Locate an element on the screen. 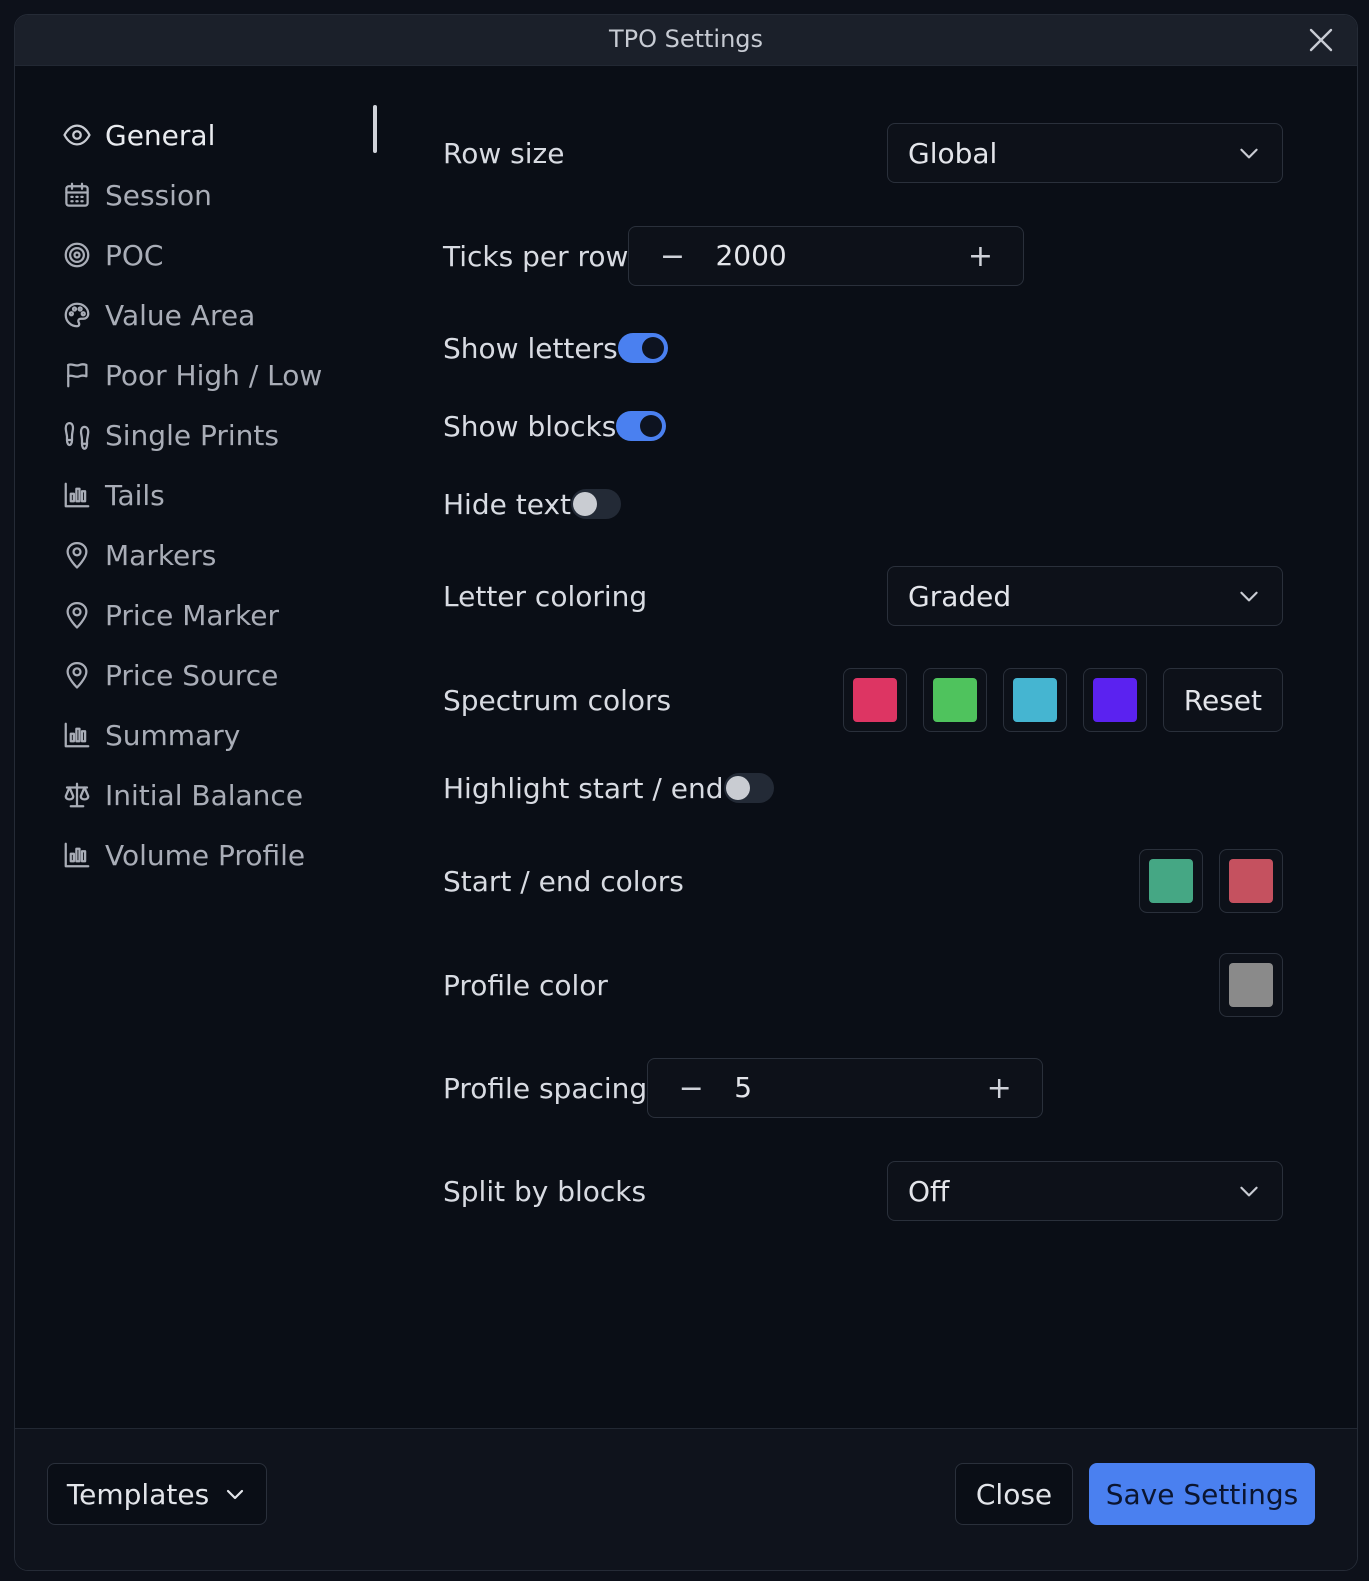 The image size is (1369, 1581). eye-icon is located at coordinates (77, 135).